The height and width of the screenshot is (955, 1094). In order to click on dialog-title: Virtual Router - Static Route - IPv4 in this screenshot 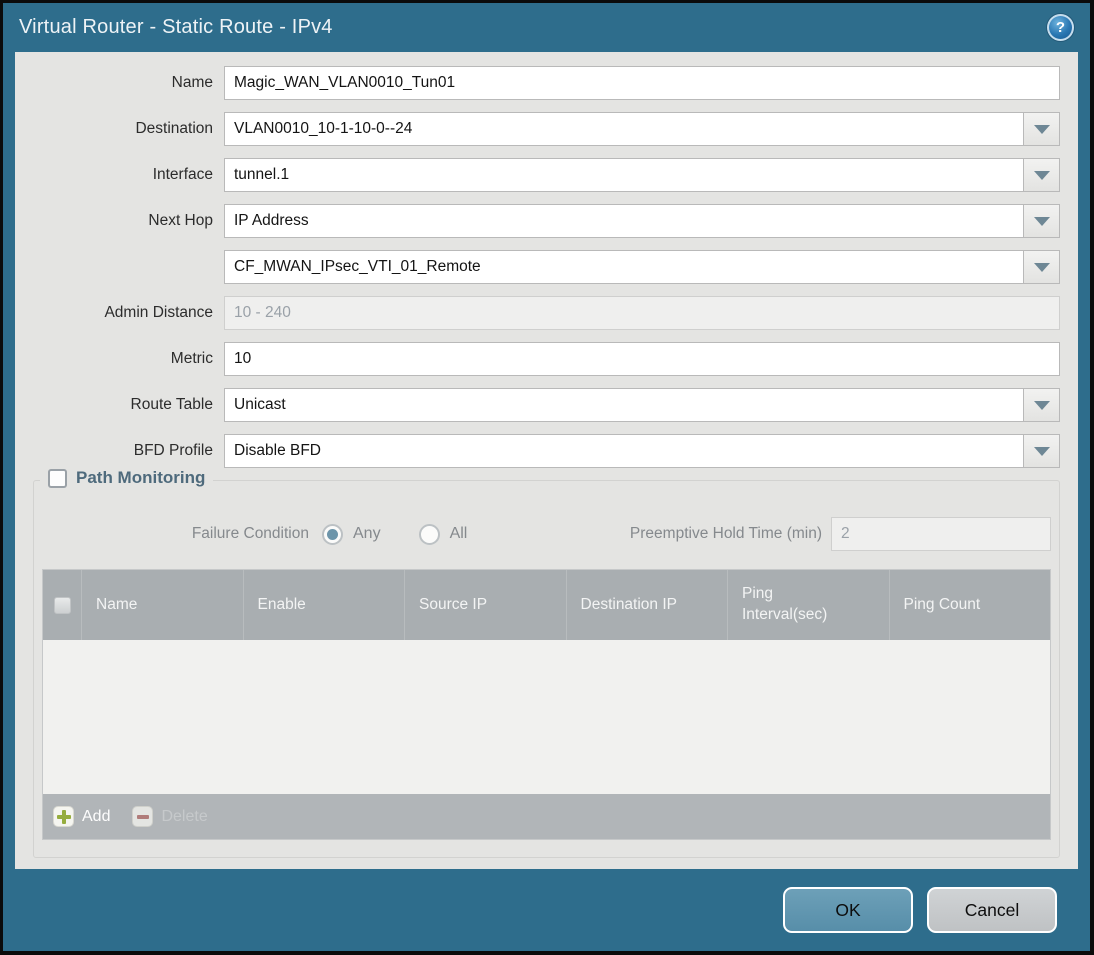, I will do `click(176, 27)`.